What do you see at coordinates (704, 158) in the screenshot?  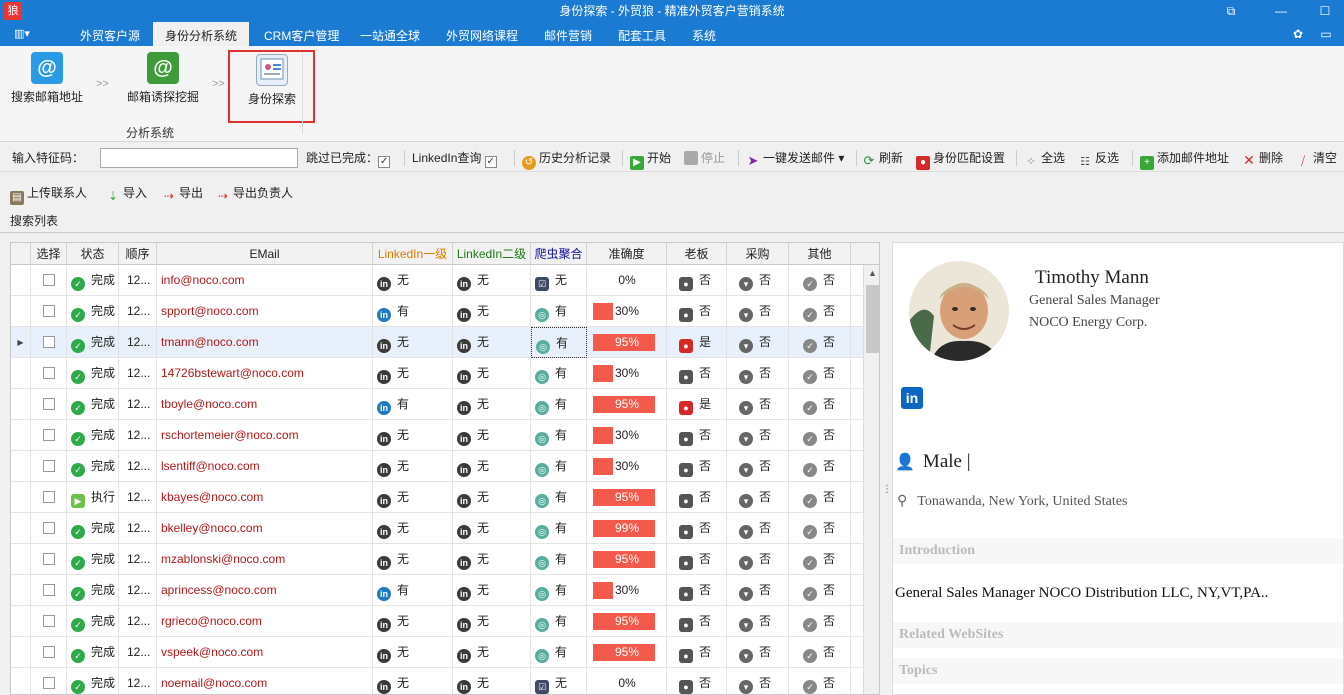 I see `stop-button: 停止` at bounding box center [704, 158].